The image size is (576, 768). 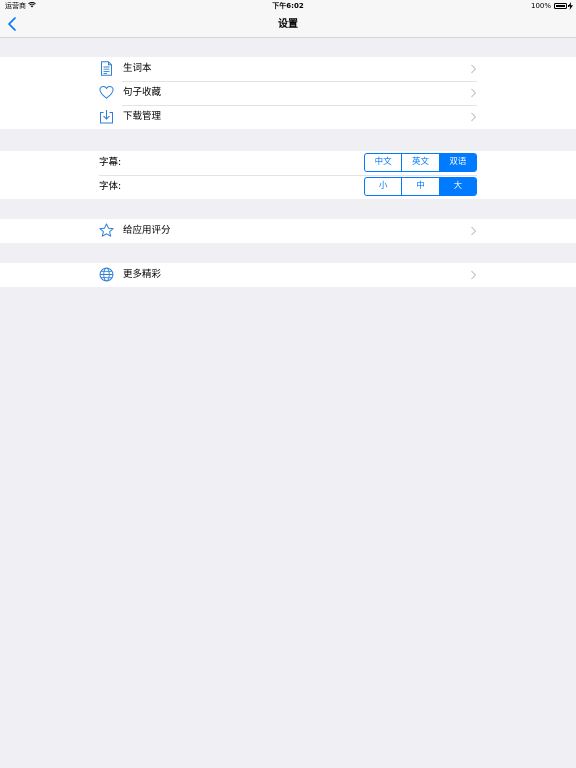 I want to click on row-sentence-favorites: 句子收藏, so click(x=288, y=93).